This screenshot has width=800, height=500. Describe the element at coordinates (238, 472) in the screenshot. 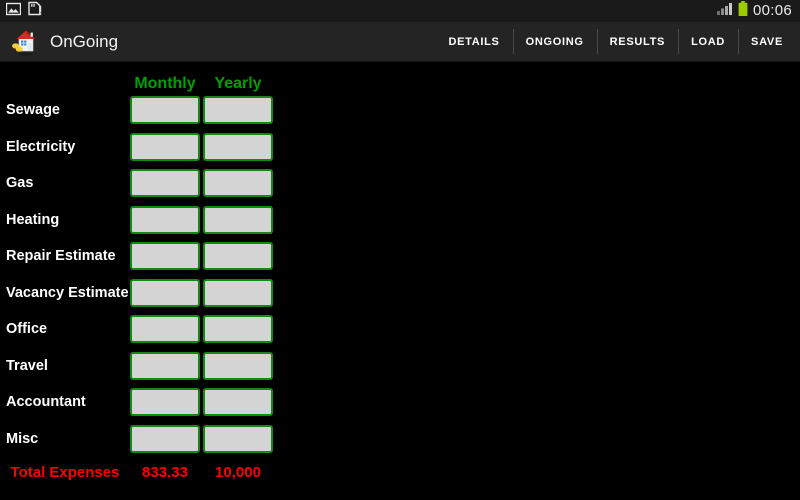

I see `total-expenses-yearly: 10,000` at that location.